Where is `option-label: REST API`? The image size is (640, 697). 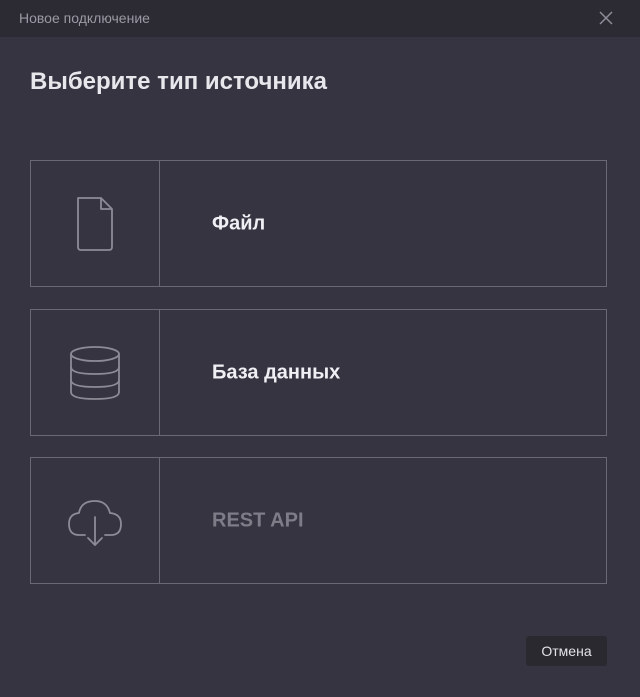
option-label: REST API is located at coordinates (258, 520).